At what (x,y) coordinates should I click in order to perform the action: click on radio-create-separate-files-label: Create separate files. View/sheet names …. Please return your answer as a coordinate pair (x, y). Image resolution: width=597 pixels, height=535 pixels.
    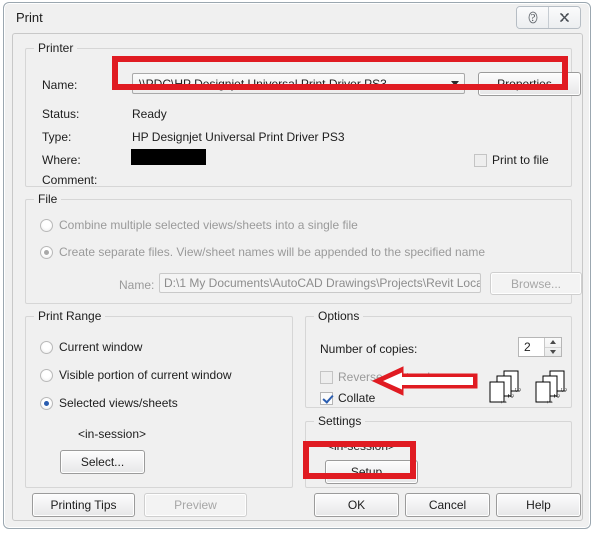
    Looking at the image, I should click on (272, 252).